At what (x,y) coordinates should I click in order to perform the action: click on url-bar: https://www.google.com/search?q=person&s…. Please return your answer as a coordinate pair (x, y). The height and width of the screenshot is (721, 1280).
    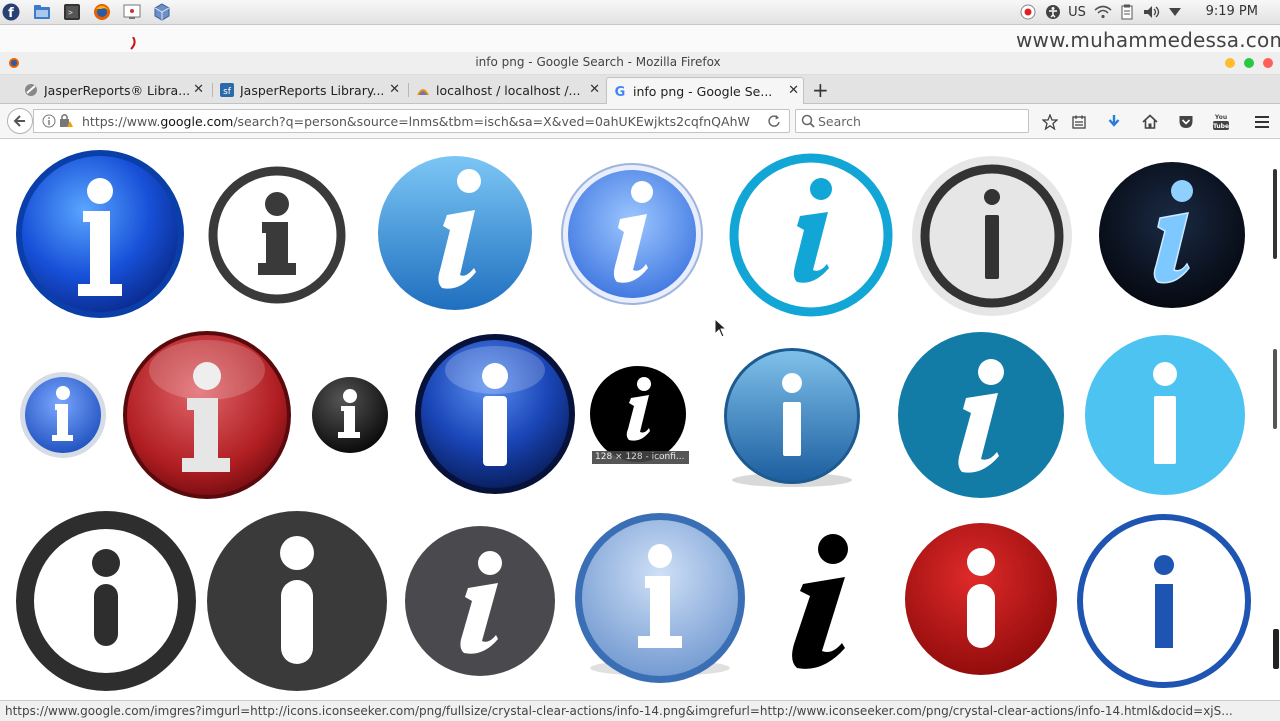
    Looking at the image, I should click on (411, 121).